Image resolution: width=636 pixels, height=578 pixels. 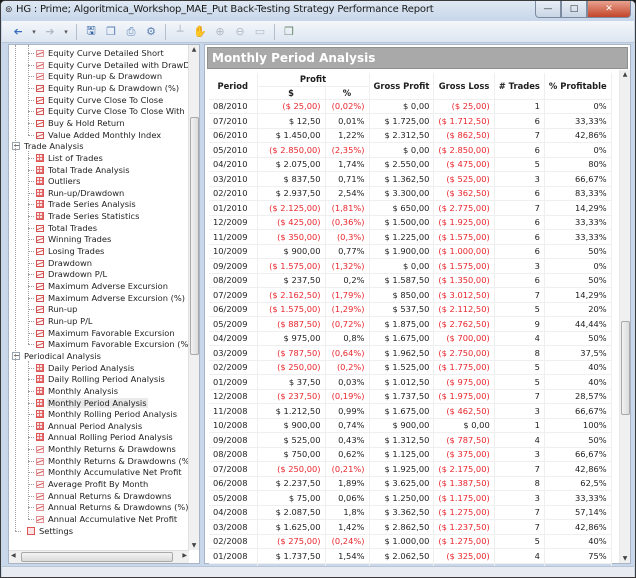 I want to click on tree-item-trade-series-analysis: Trade Series Analysis, so click(x=86, y=204).